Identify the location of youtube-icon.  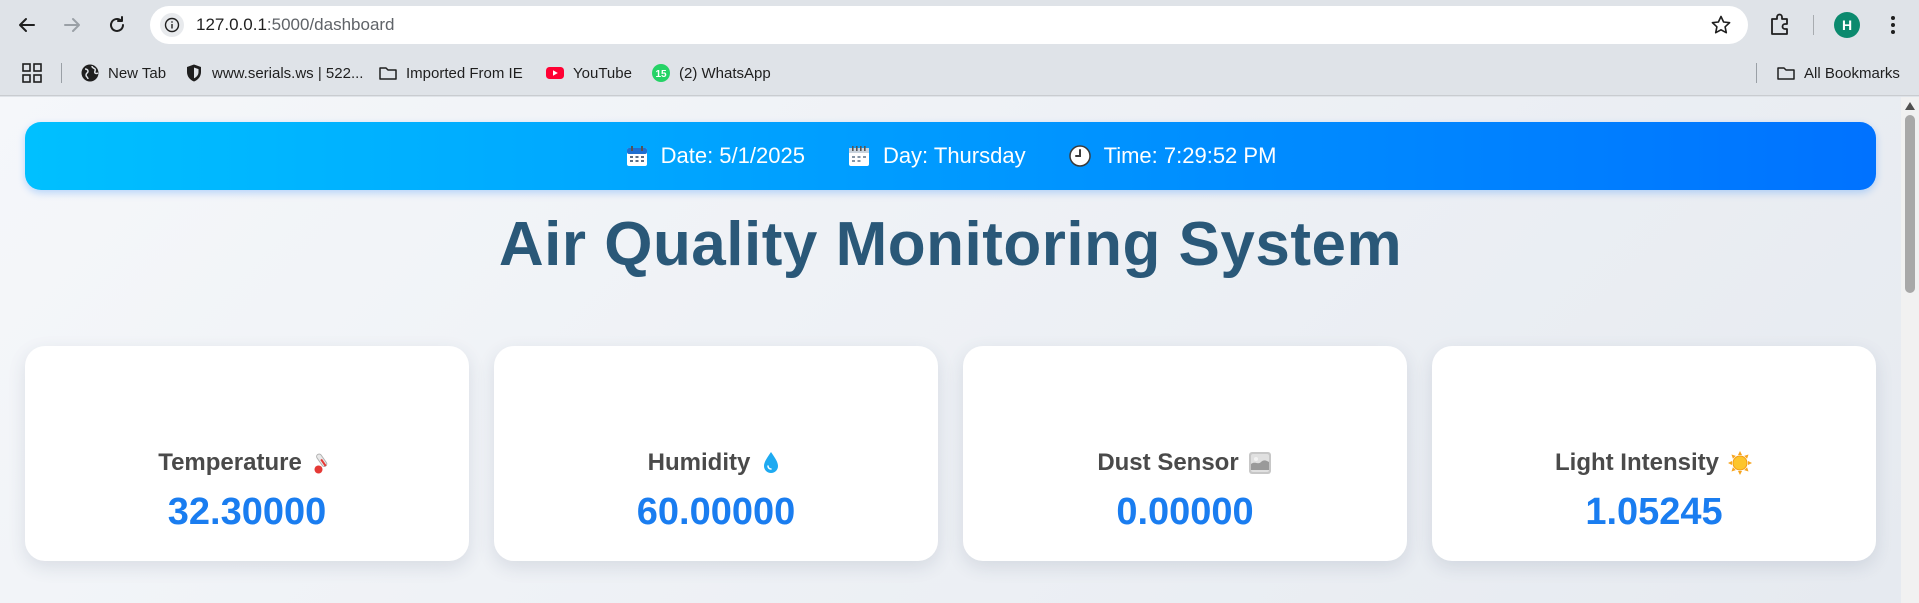
(555, 73).